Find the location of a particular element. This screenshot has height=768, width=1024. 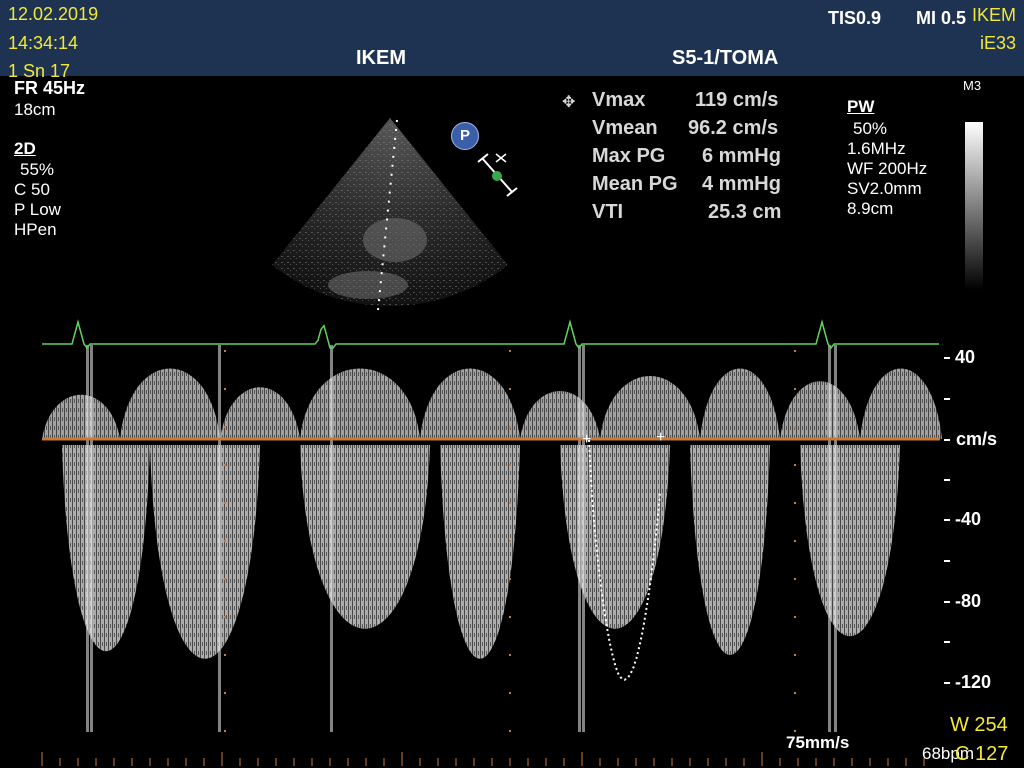

trace-end-cursor: + is located at coordinates (660, 437).